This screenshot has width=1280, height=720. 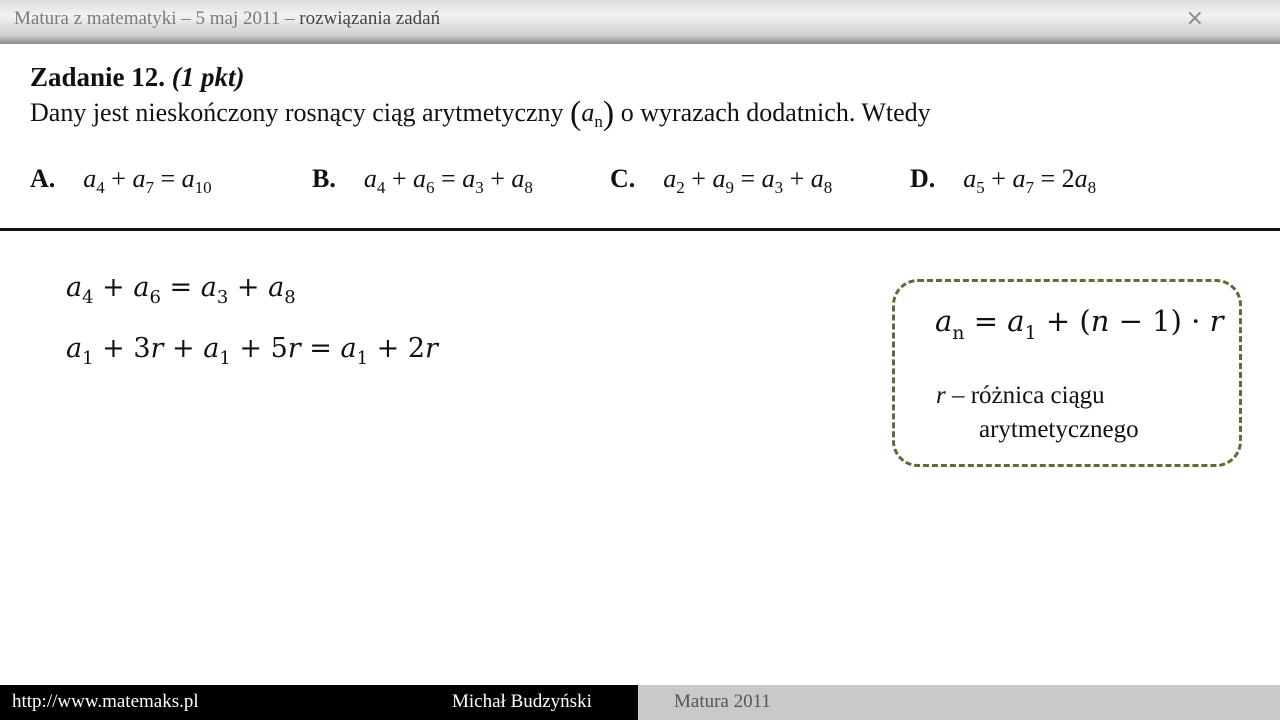 What do you see at coordinates (1003, 181) in the screenshot?
I see `option-d: D. a5 + a7 = 2a8` at bounding box center [1003, 181].